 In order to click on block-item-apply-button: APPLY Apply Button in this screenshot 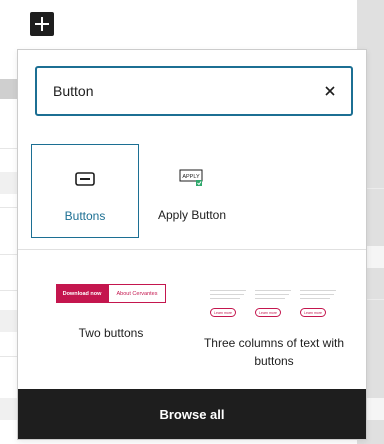, I will do `click(192, 191)`.